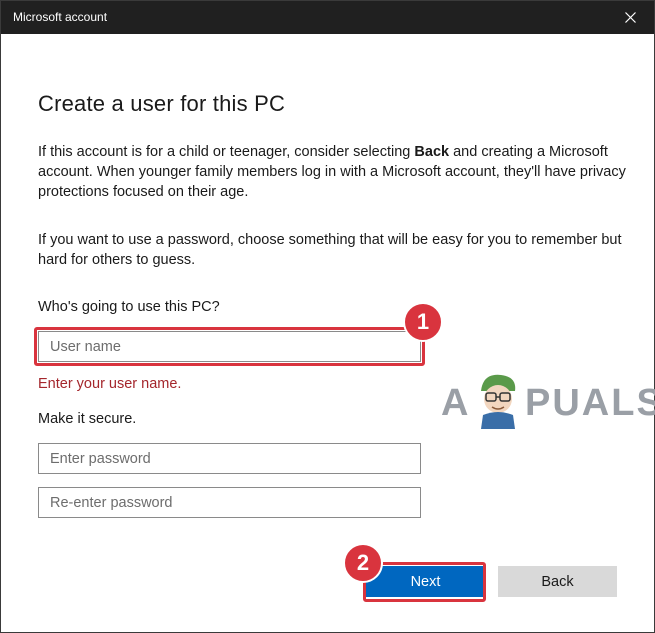 The width and height of the screenshot is (655, 633). I want to click on username-input, so click(229, 346).